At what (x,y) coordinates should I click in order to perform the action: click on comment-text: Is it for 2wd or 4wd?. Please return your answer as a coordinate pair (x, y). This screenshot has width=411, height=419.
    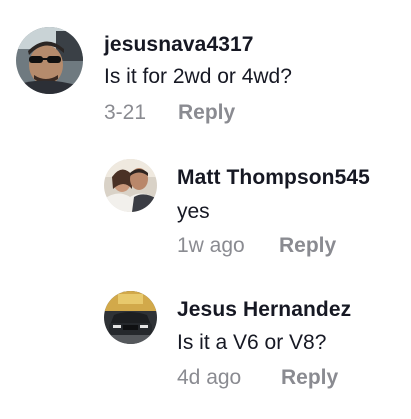
    Looking at the image, I should click on (198, 76).